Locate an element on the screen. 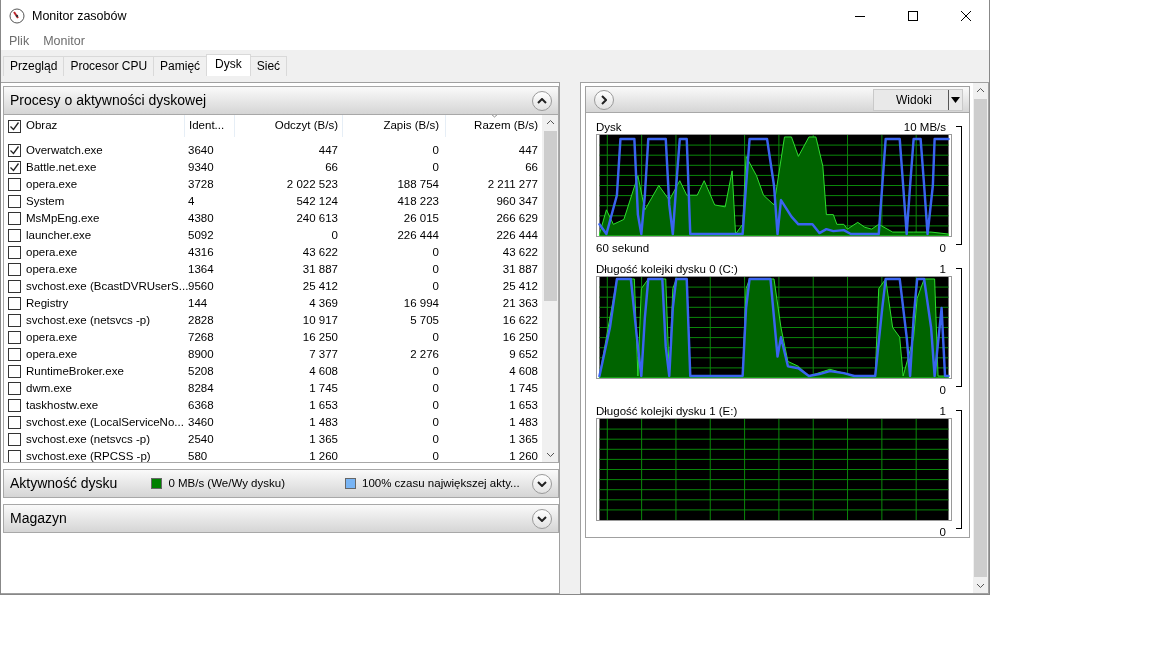  menu-item: Monitor is located at coordinates (64, 41).